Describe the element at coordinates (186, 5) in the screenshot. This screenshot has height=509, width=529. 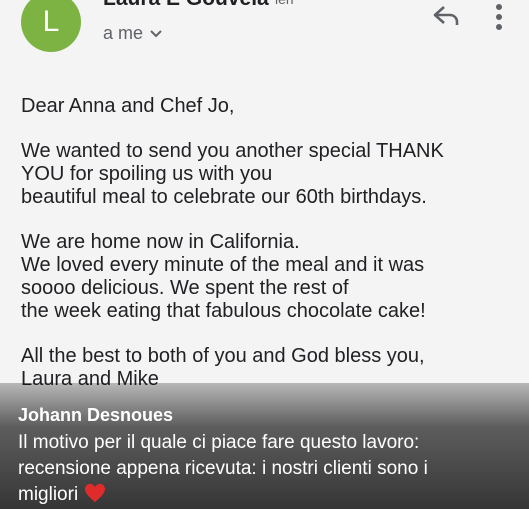
I see `sender-name: Laura E Gouveia` at that location.